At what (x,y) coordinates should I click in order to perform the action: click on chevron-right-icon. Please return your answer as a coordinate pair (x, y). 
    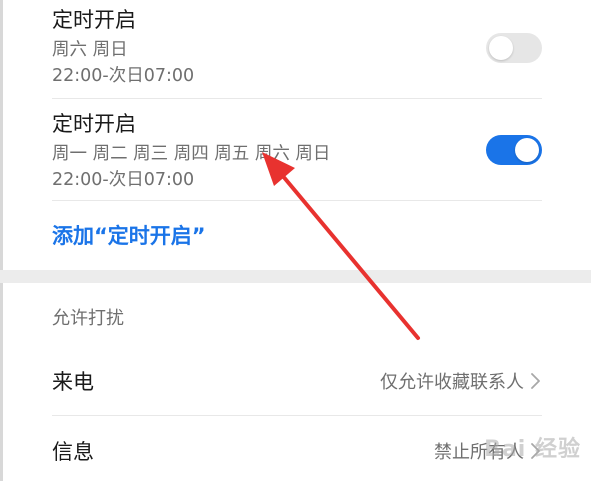
    Looking at the image, I should click on (535, 381).